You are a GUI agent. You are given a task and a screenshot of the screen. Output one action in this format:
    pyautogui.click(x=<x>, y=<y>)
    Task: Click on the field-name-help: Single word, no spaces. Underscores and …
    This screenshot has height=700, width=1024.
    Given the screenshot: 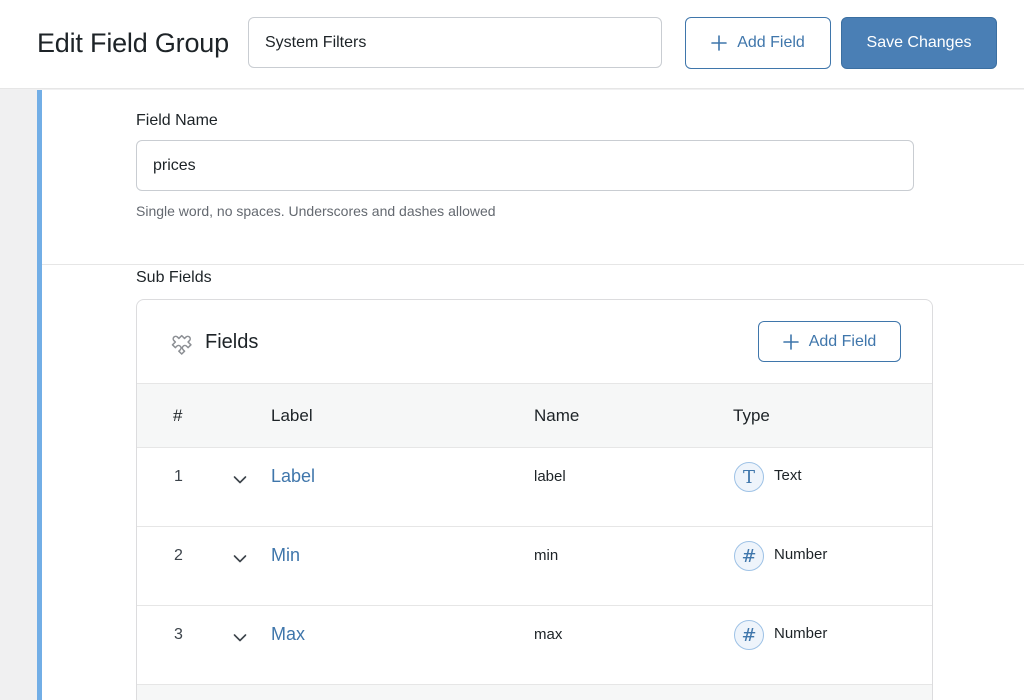 What is the action you would take?
    pyautogui.click(x=316, y=211)
    